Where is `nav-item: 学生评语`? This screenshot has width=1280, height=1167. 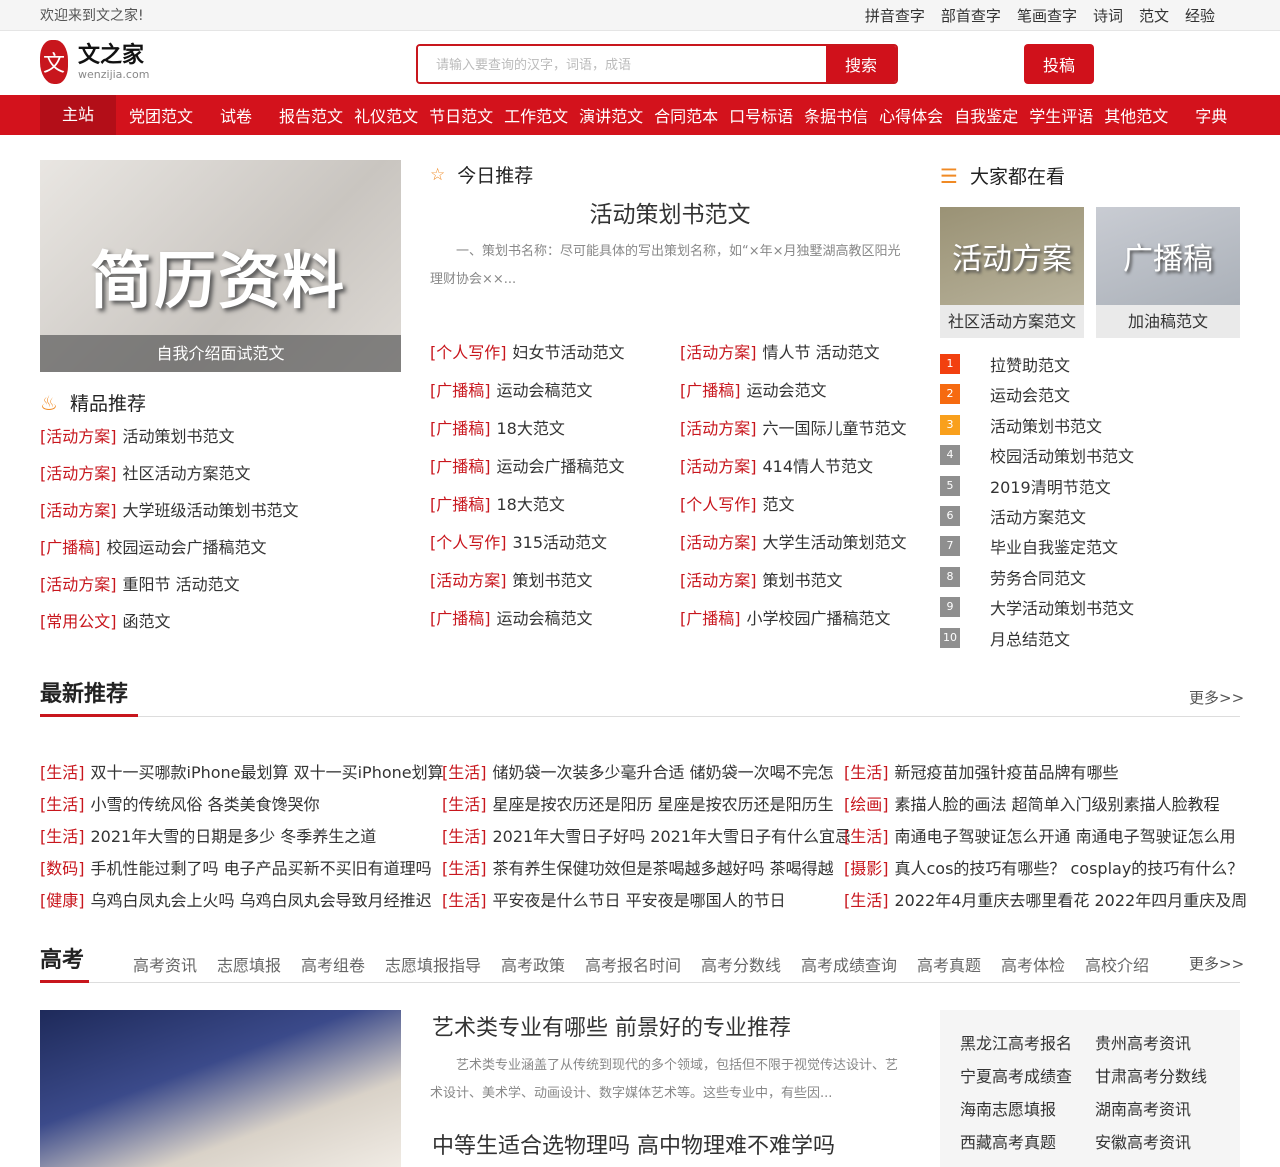
nav-item: 学生评语 is located at coordinates (1061, 115).